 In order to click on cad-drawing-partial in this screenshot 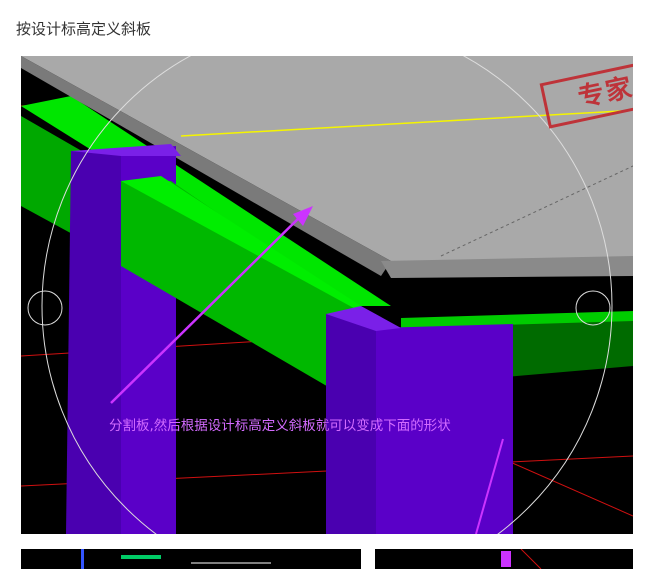, I will do `click(311, 559)`.